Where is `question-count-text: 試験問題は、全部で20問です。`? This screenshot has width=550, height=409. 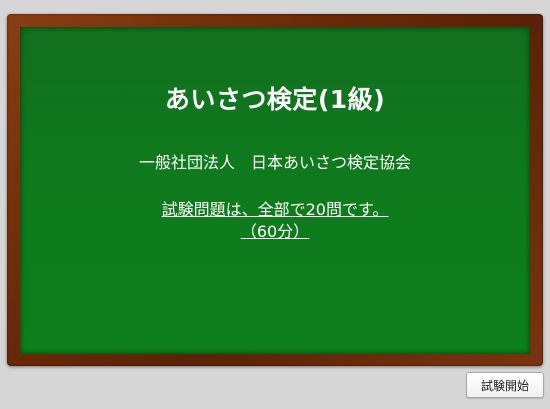
question-count-text: 試験問題は、全部で20問です。 is located at coordinates (275, 209).